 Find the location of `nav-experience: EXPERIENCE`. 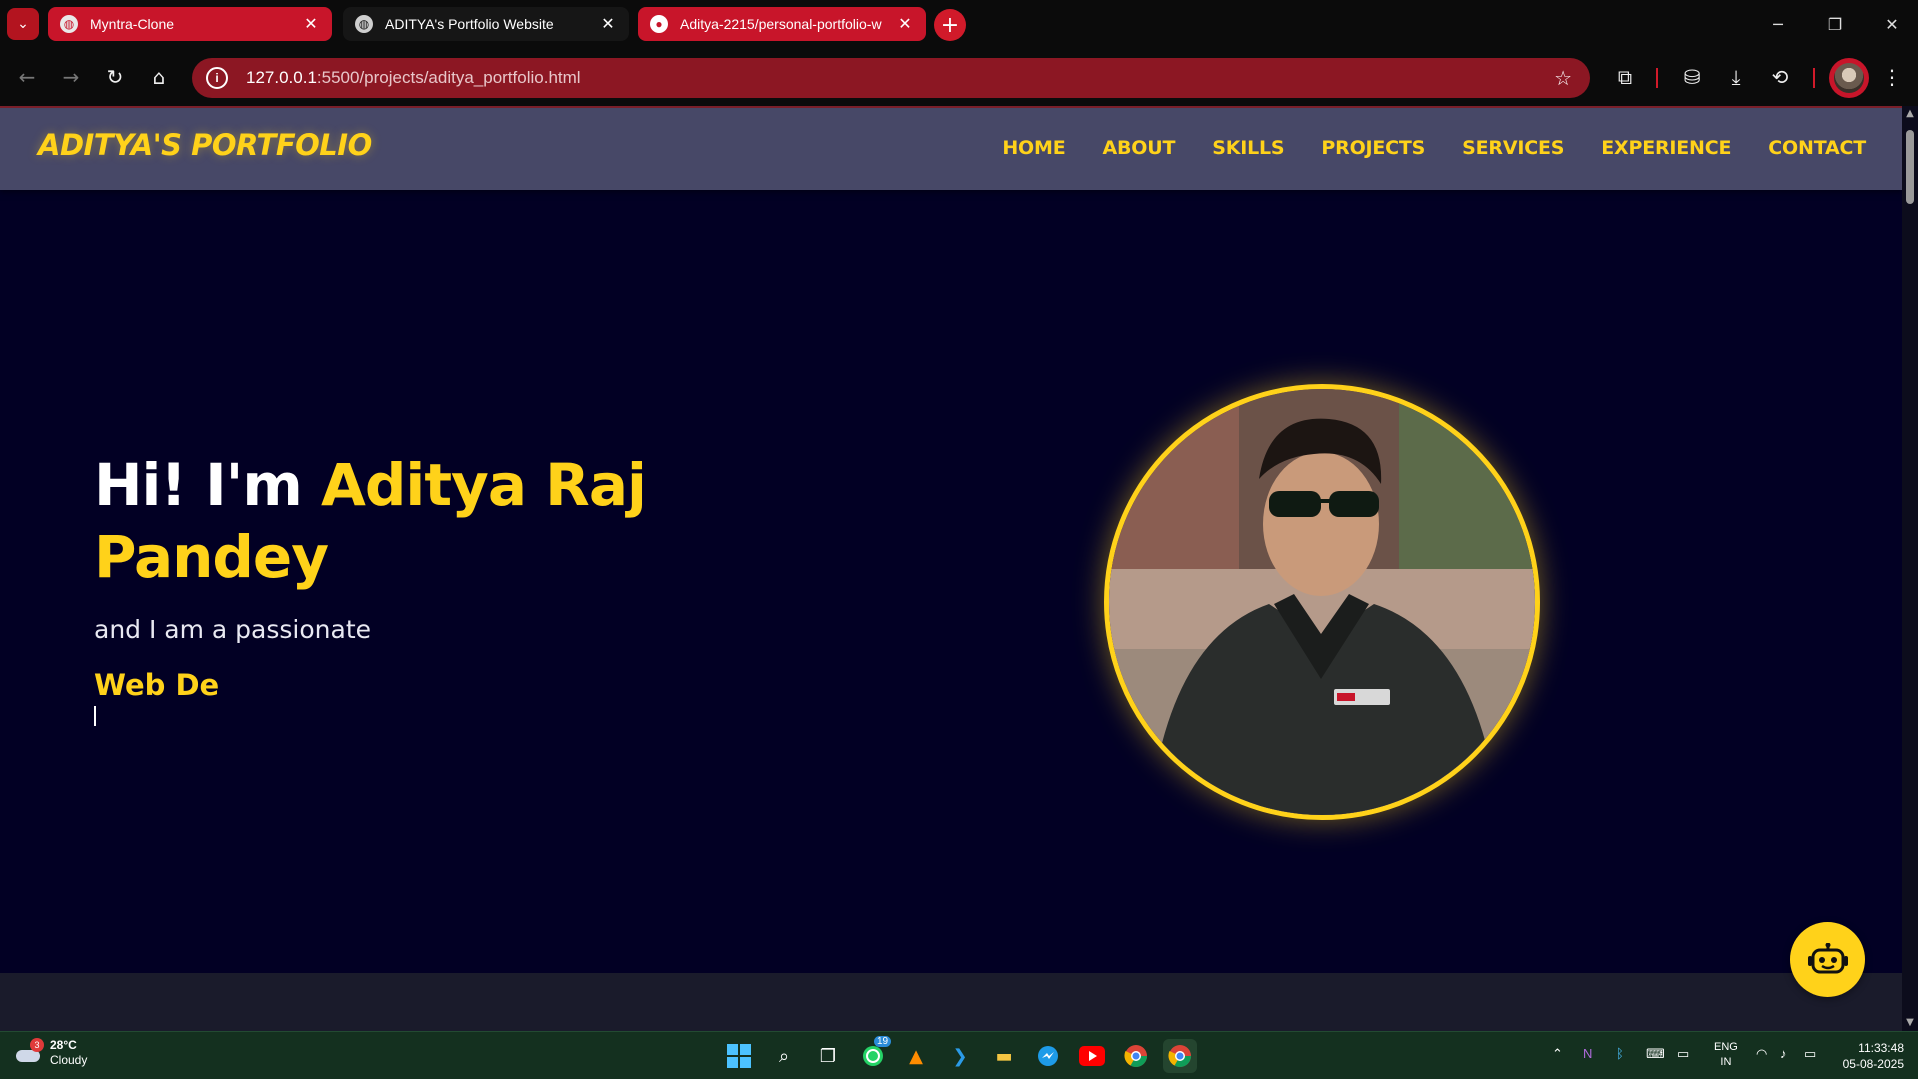

nav-experience: EXPERIENCE is located at coordinates (1666, 148).